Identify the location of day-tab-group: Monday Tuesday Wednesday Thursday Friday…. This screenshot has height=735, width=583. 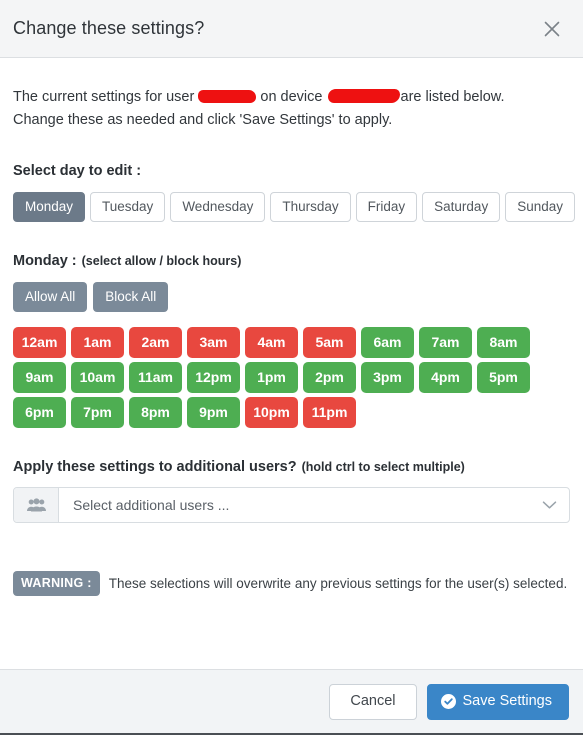
(294, 207).